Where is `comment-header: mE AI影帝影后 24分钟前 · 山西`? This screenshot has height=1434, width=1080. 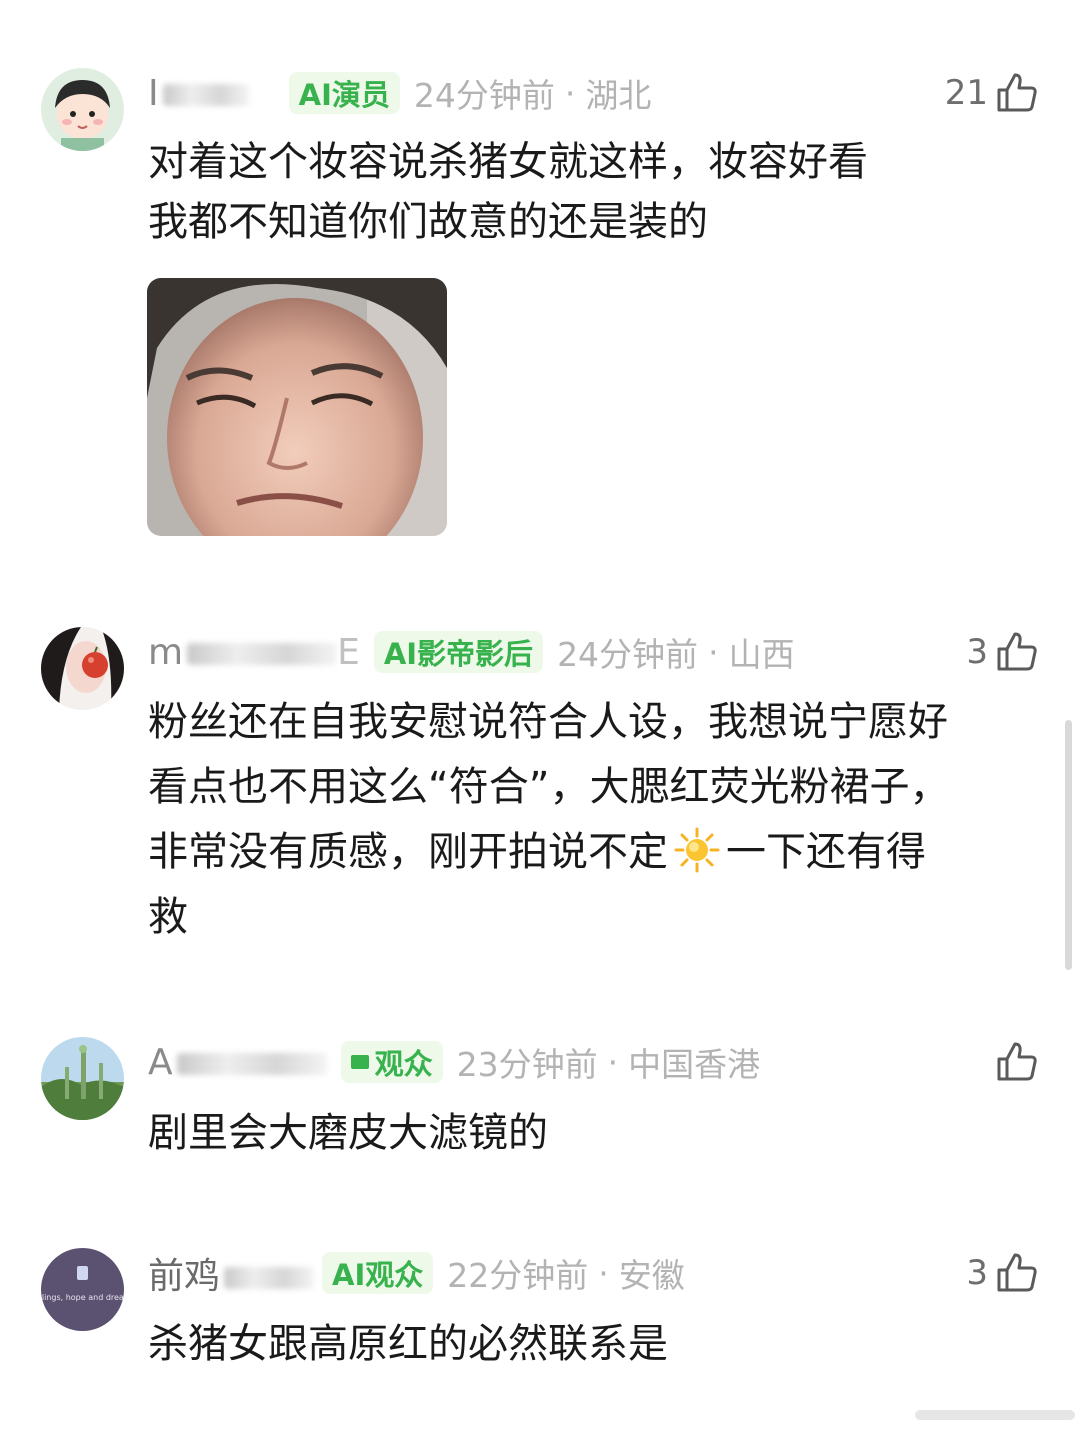 comment-header: mE AI影帝影后 24分钟前 · 山西 is located at coordinates (471, 652).